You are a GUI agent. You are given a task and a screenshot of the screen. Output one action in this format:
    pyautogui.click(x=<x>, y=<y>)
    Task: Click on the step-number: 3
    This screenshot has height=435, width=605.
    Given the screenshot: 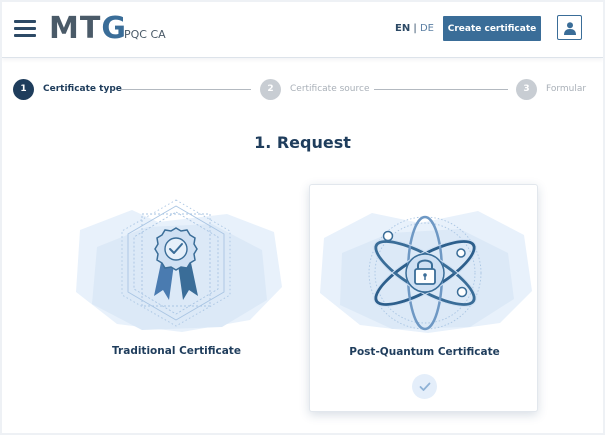 What is the action you would take?
    pyautogui.click(x=526, y=89)
    